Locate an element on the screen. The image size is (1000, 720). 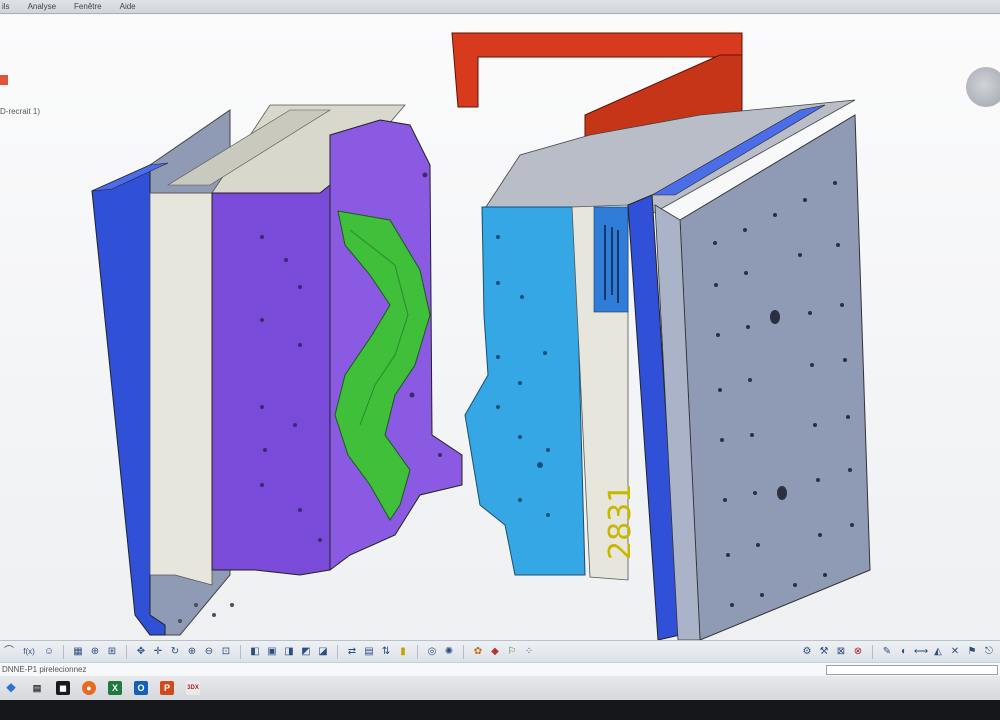
left-purple-core-side is located at coordinates (271, 379).